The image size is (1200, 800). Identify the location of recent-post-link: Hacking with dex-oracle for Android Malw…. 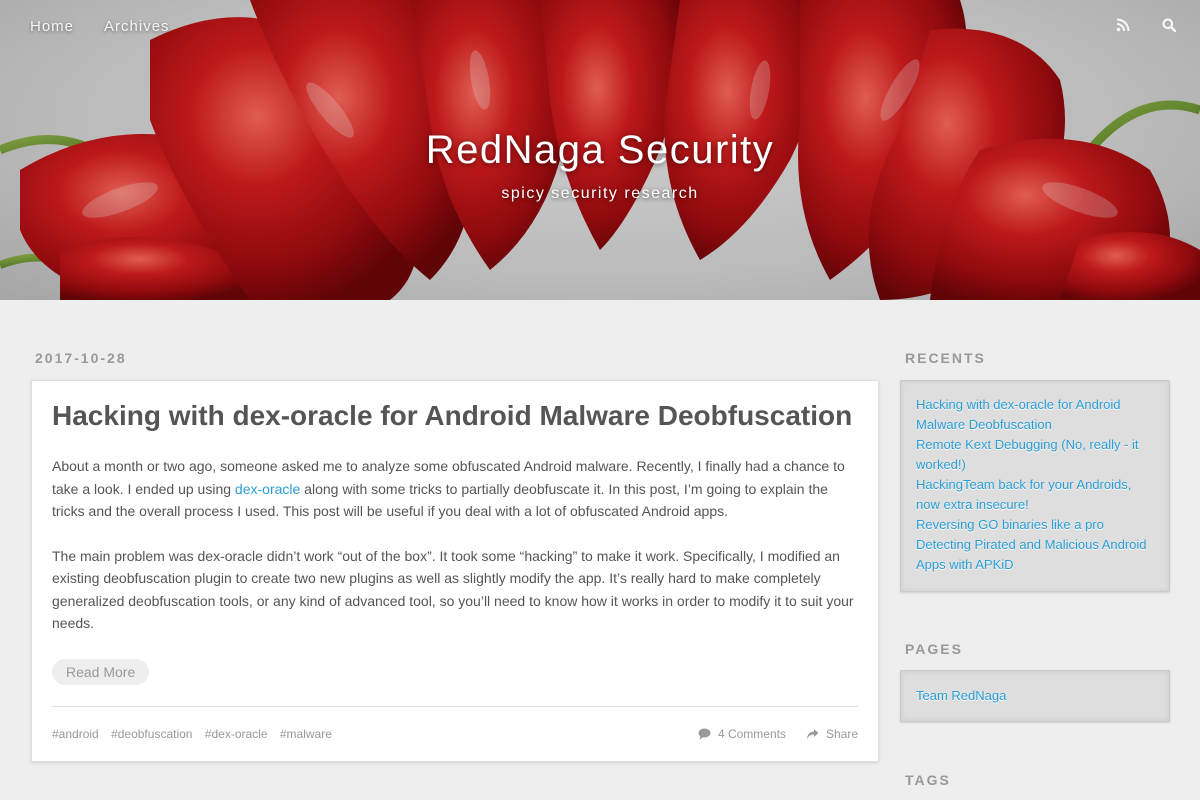
(1035, 415).